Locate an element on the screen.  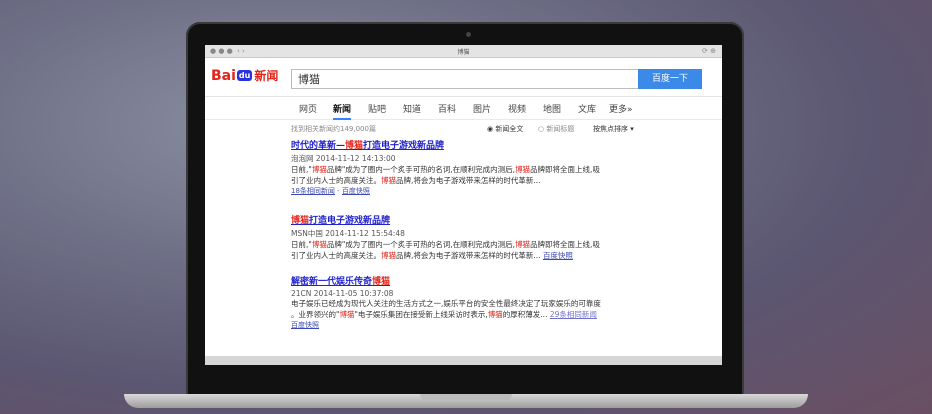
result-count: 找到相关新闻约149,000篇 is located at coordinates (333, 129).